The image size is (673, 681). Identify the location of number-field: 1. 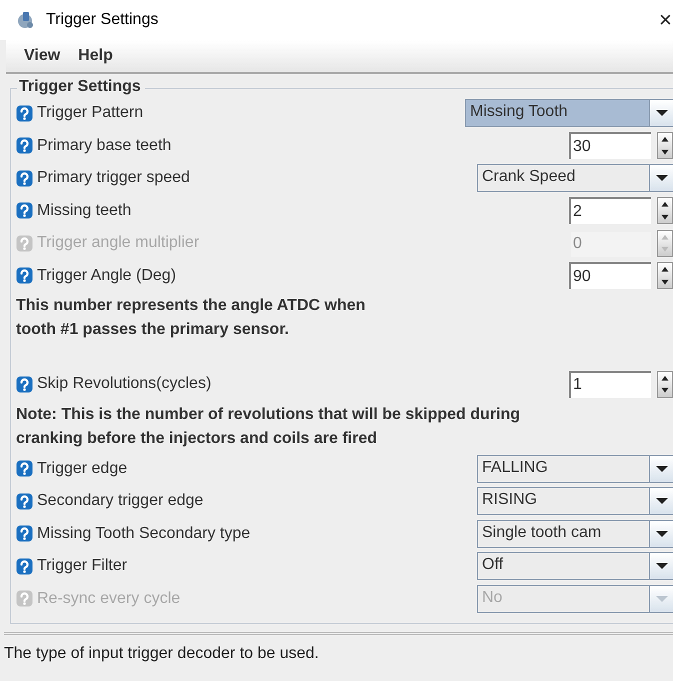
(610, 384).